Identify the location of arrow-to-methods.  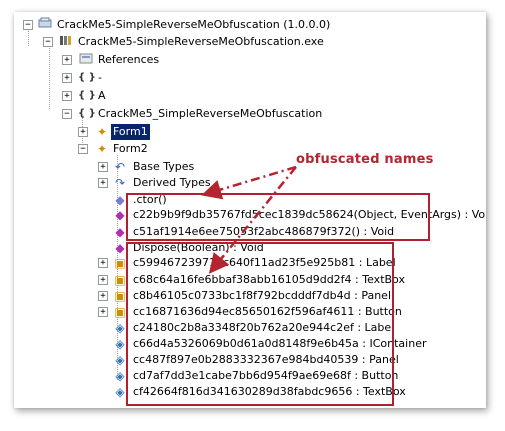
(249, 182).